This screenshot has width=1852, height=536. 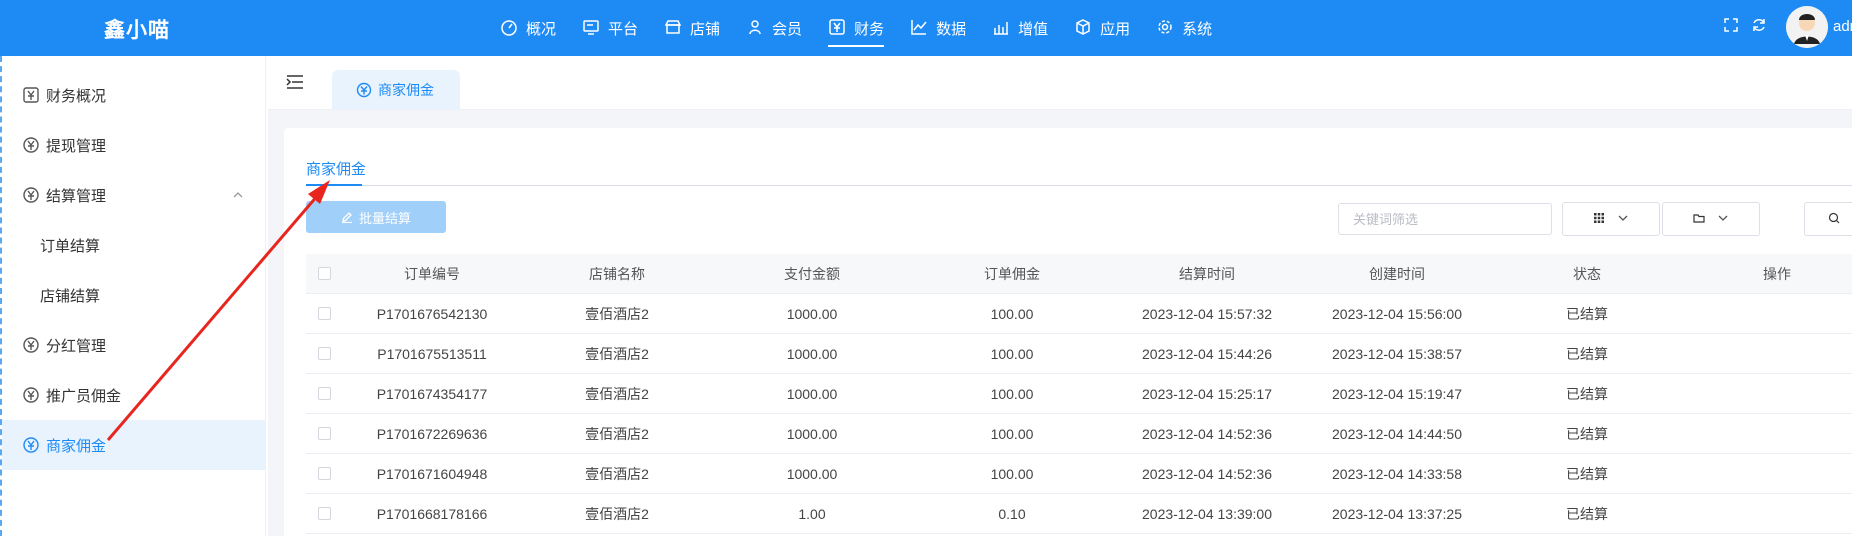 I want to click on column-header: 支付金额, so click(x=812, y=273).